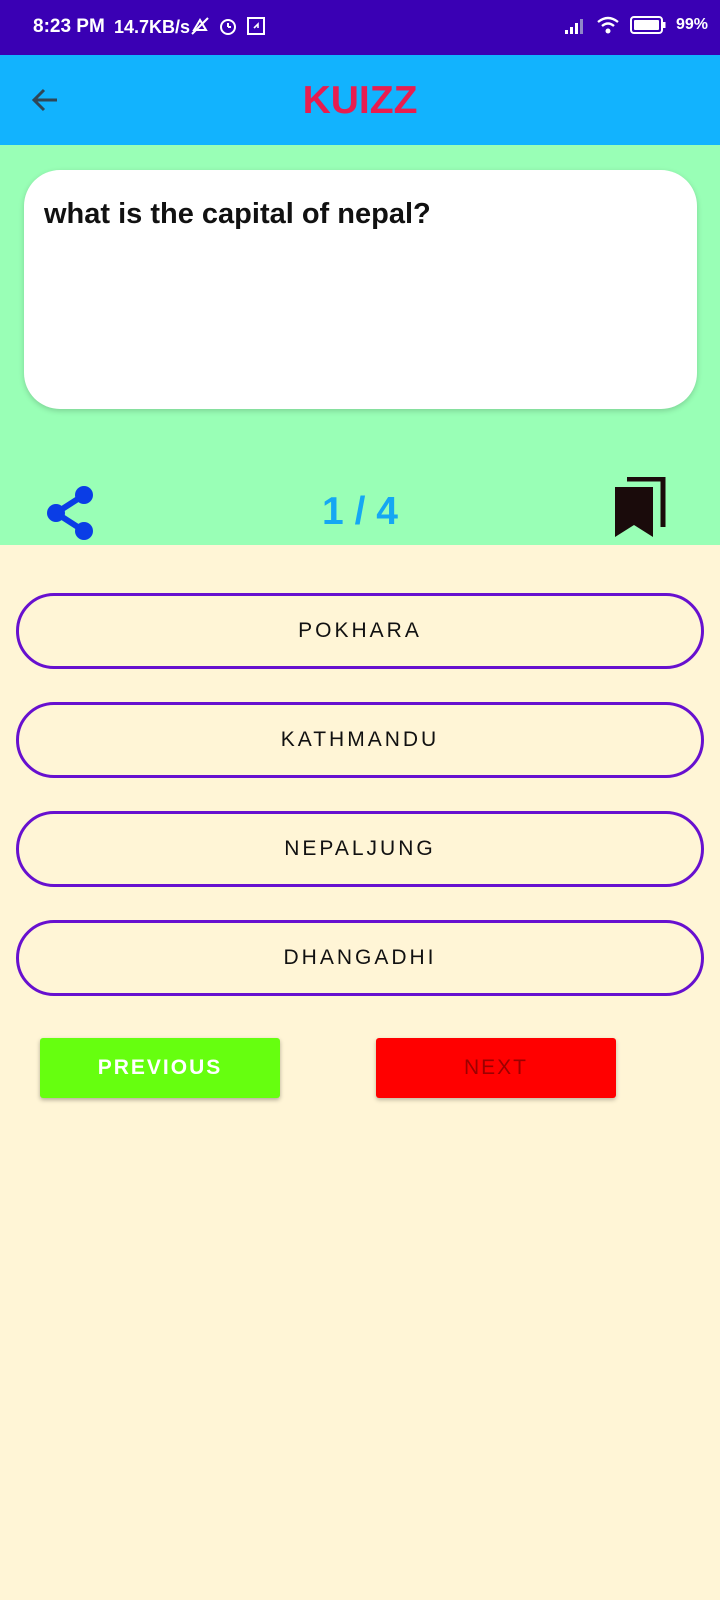 This screenshot has width=720, height=1600. What do you see at coordinates (360, 1068) in the screenshot?
I see `navigation-row: PREVIOUS NEXT` at bounding box center [360, 1068].